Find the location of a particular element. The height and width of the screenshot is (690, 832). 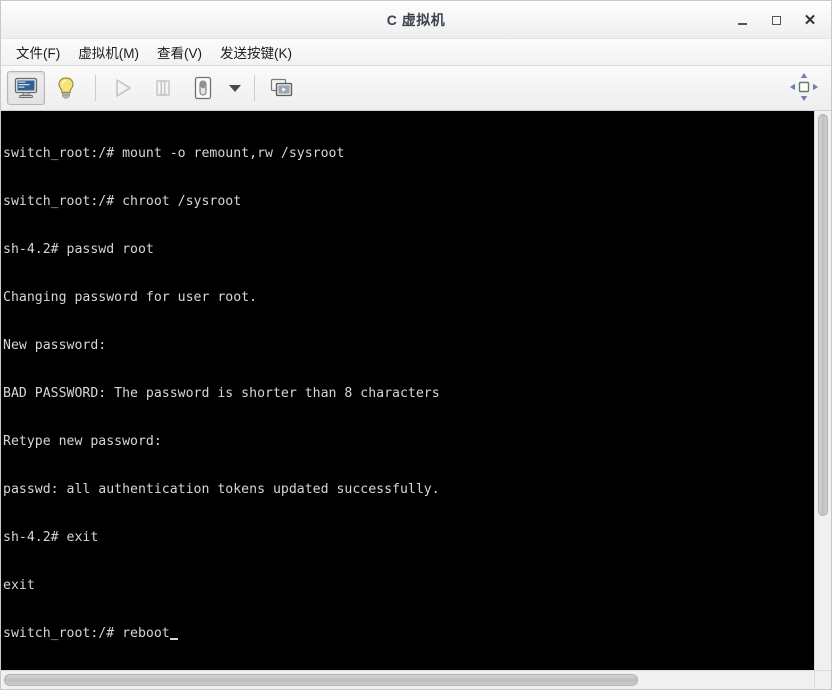

chevron-down-icon is located at coordinates (235, 88).